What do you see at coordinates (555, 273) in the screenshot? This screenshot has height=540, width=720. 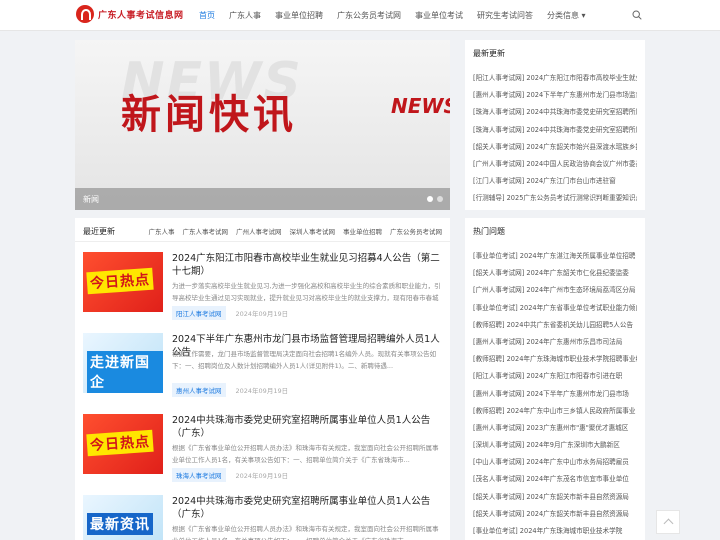 I see `sidebar-hot-item: [韶关人事考试网] 2024年广东韶关市仁化县纪委监委` at bounding box center [555, 273].